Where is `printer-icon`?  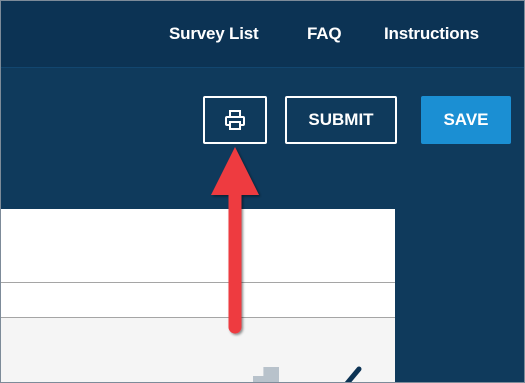 printer-icon is located at coordinates (235, 120).